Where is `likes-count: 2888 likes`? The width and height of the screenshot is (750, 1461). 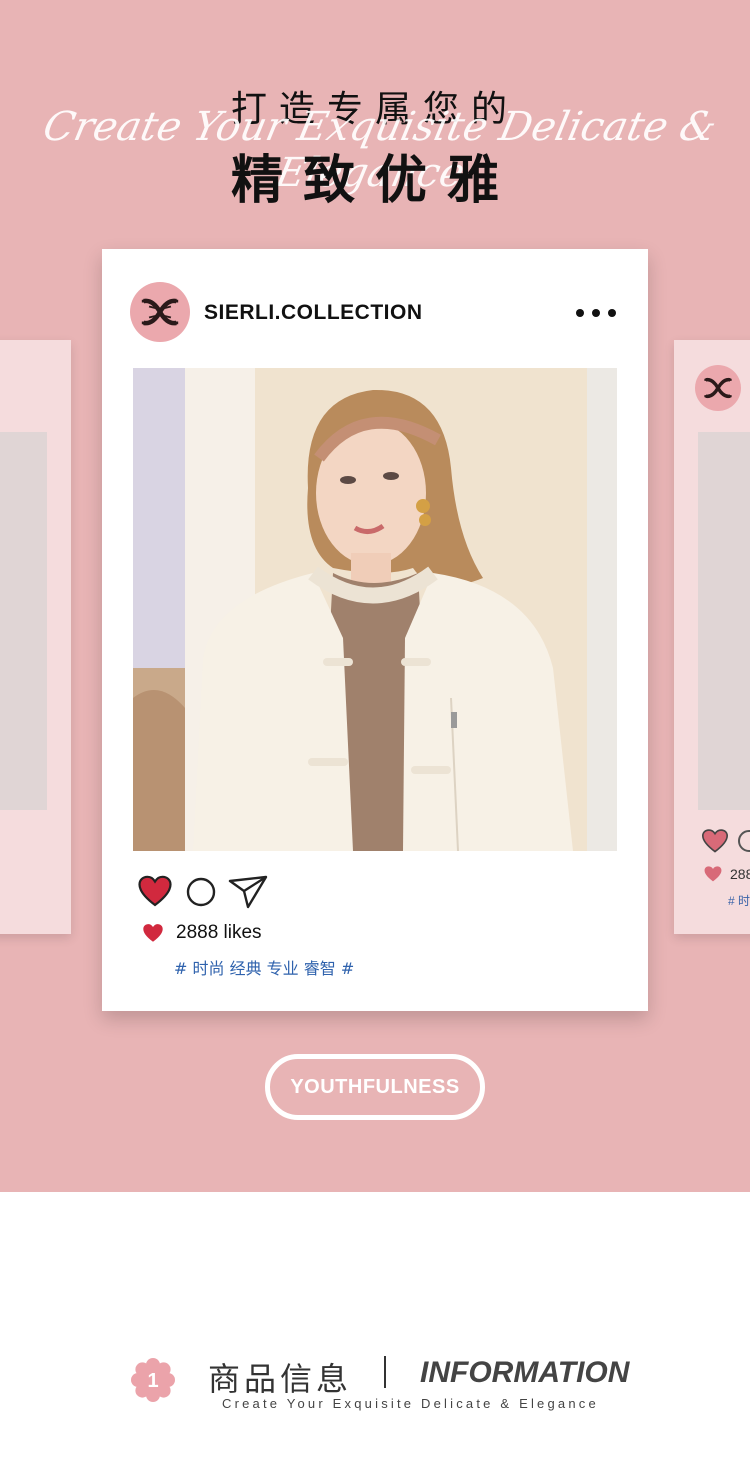 likes-count: 2888 likes is located at coordinates (219, 933).